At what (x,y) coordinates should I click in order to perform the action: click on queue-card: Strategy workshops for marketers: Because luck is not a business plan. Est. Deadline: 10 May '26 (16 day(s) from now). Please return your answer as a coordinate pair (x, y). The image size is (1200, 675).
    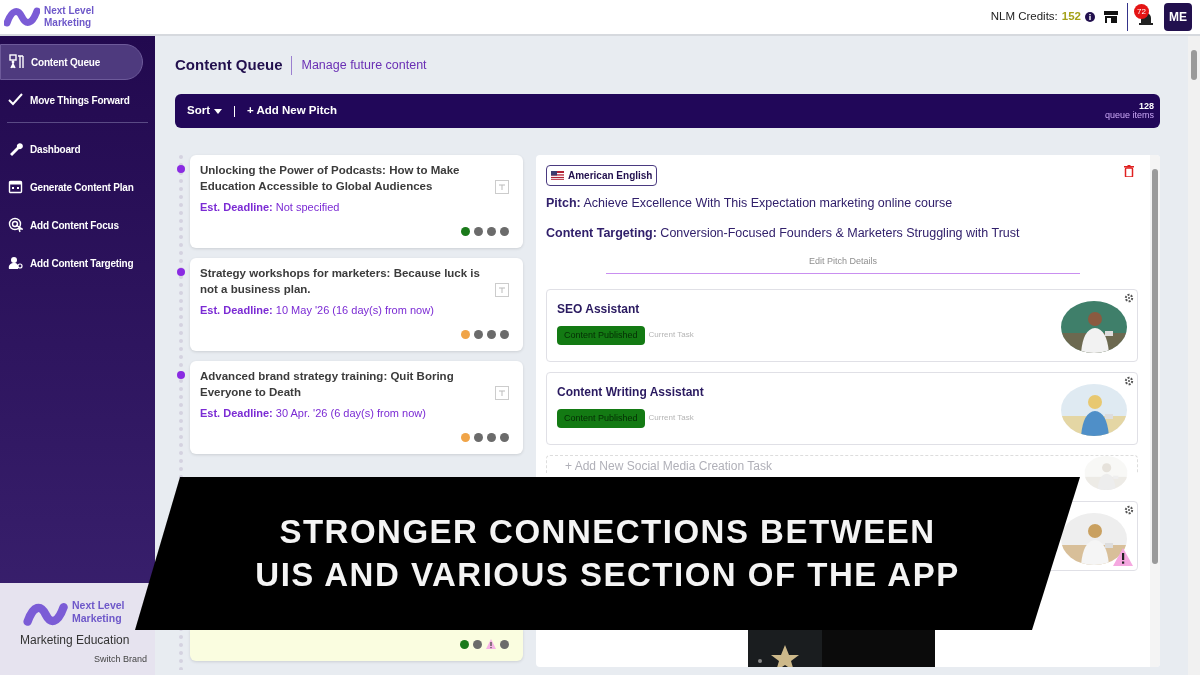
    Looking at the image, I should click on (356, 304).